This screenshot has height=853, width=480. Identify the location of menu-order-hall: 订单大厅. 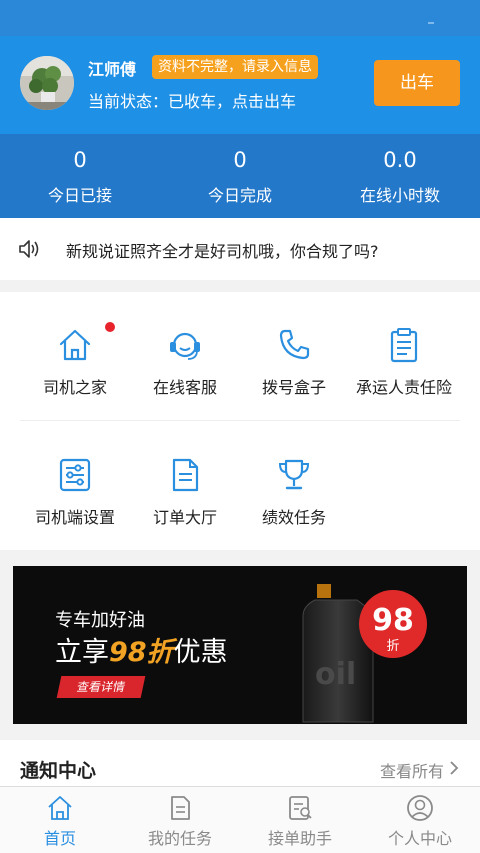
(185, 511).